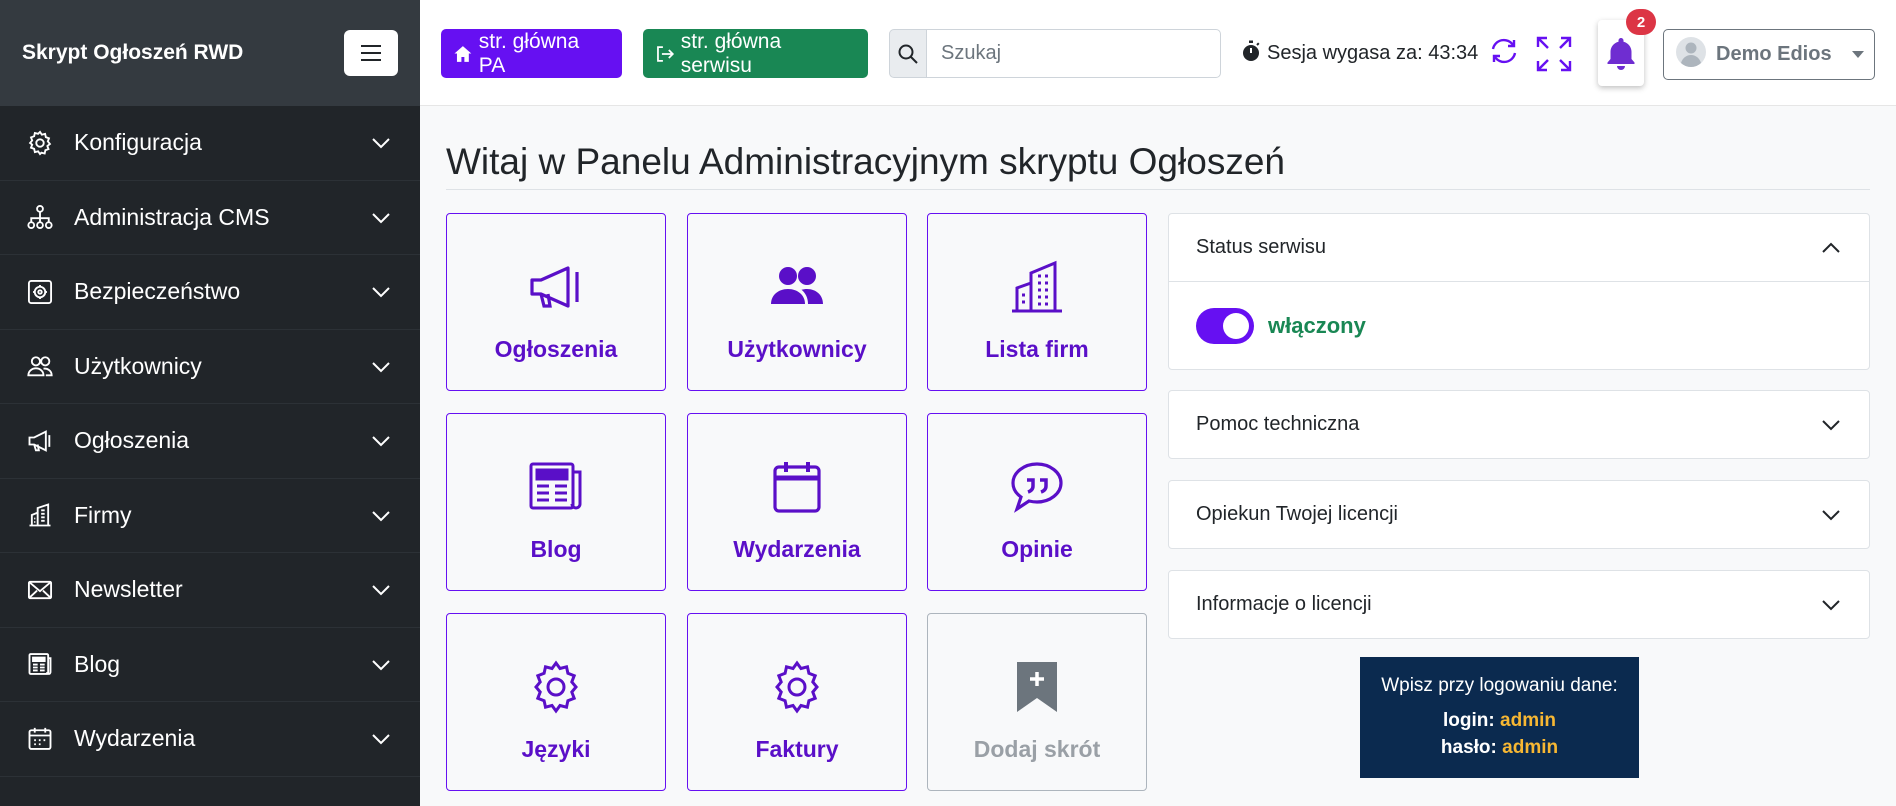 Image resolution: width=1896 pixels, height=806 pixels. Describe the element at coordinates (1037, 702) in the screenshot. I see `shortcut-tile-dodaj-skrot: Dodaj skrót` at that location.